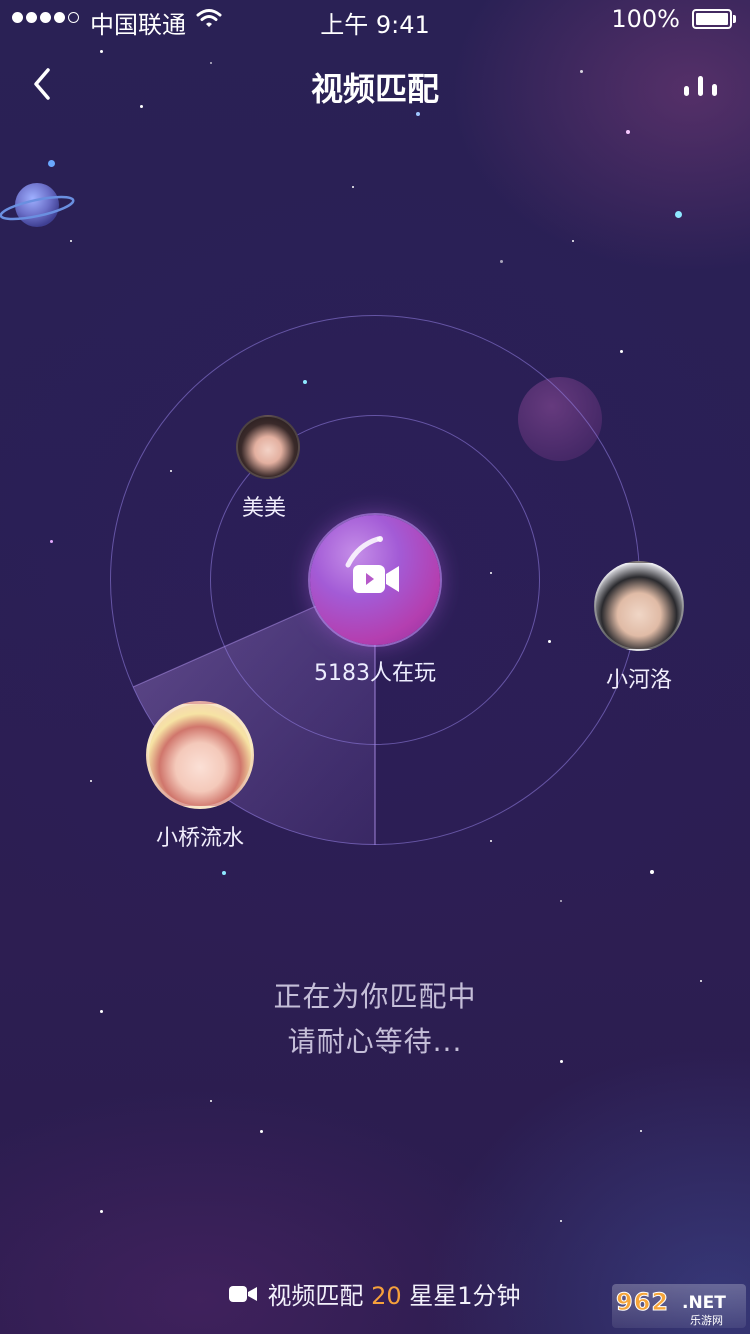 The image size is (750, 1334). I want to click on svg-text: .NET, so click(704, 1303).